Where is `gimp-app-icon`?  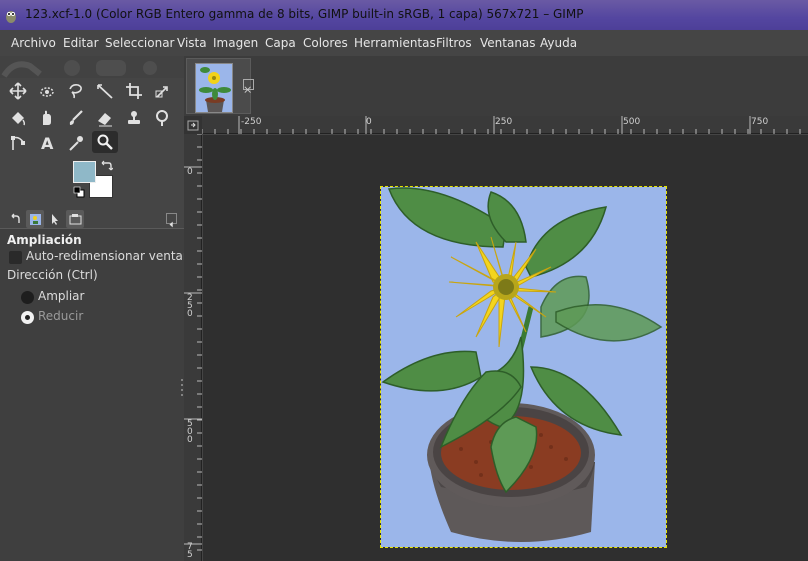 gimp-app-icon is located at coordinates (11, 17).